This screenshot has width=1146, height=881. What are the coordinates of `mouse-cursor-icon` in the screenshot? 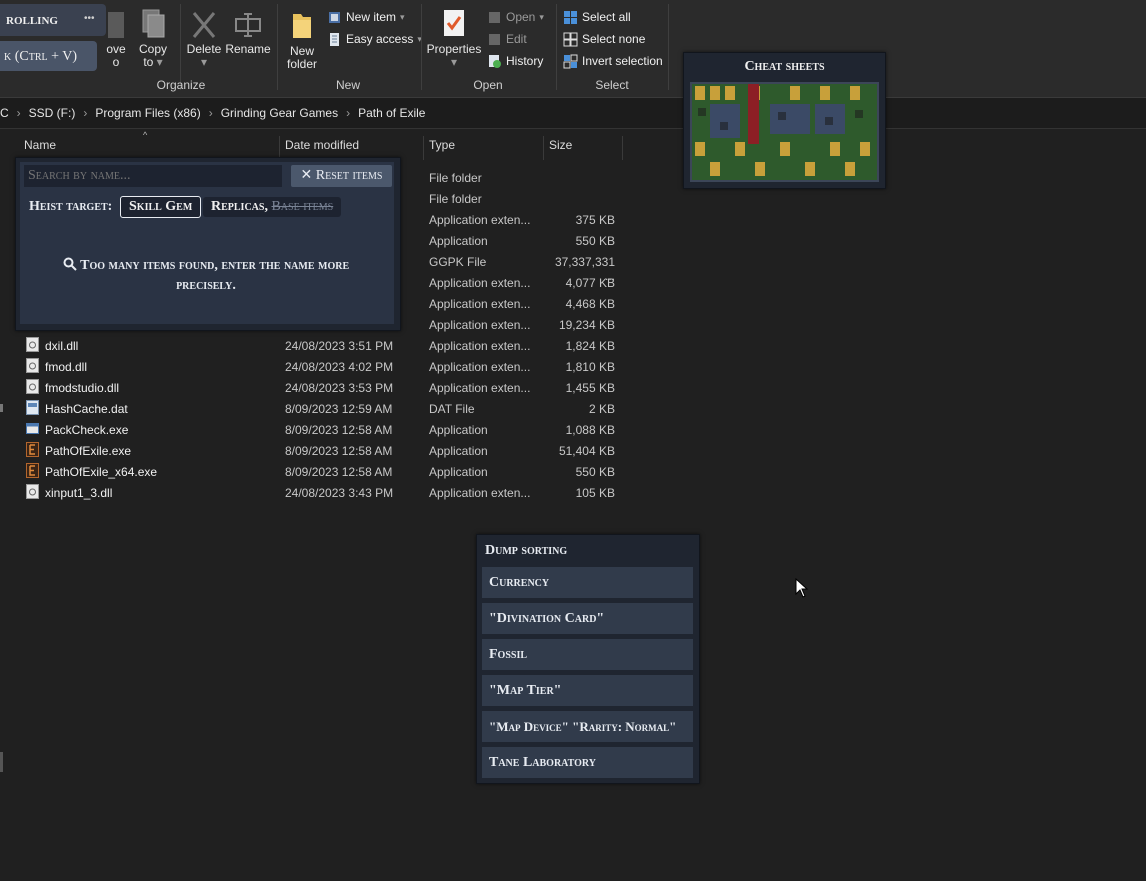 It's located at (802, 588).